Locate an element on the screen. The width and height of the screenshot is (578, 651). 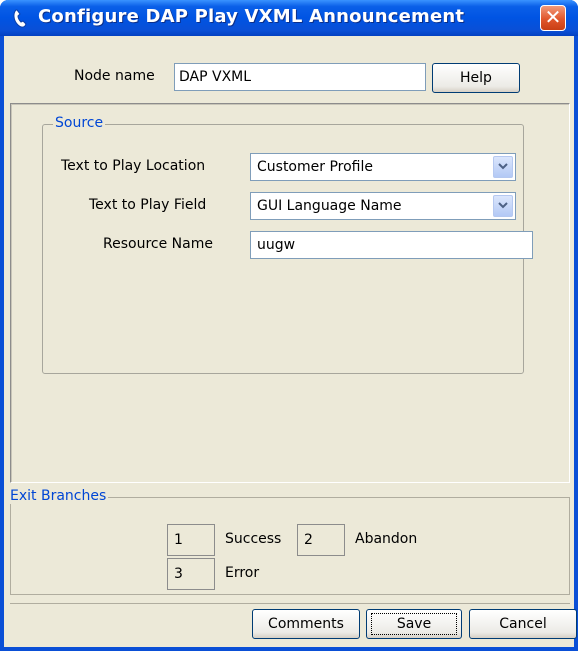
phone-icon is located at coordinates (21, 18).